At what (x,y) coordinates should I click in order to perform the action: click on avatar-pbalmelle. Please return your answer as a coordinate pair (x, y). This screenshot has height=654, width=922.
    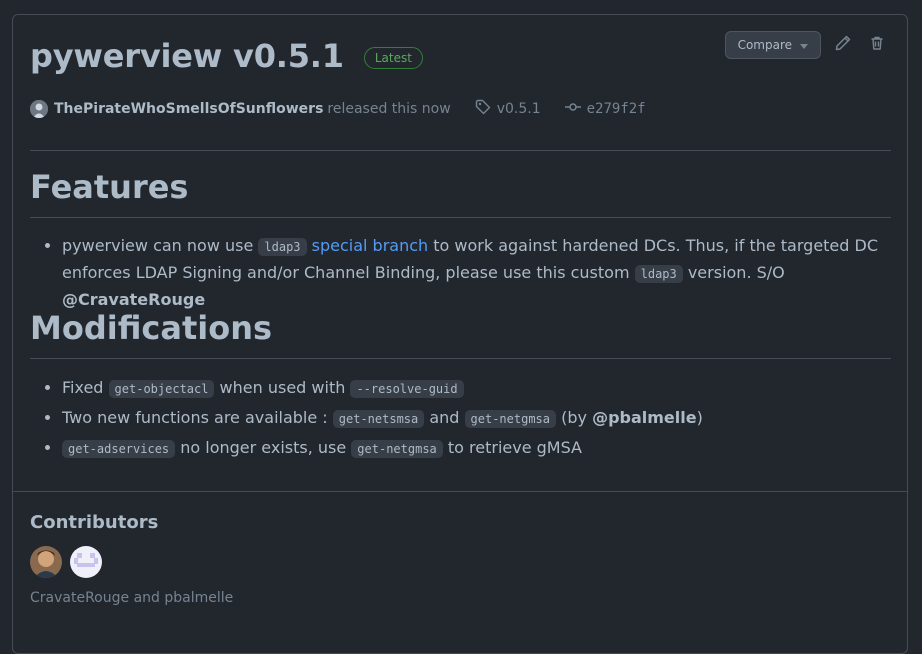
    Looking at the image, I should click on (86, 562).